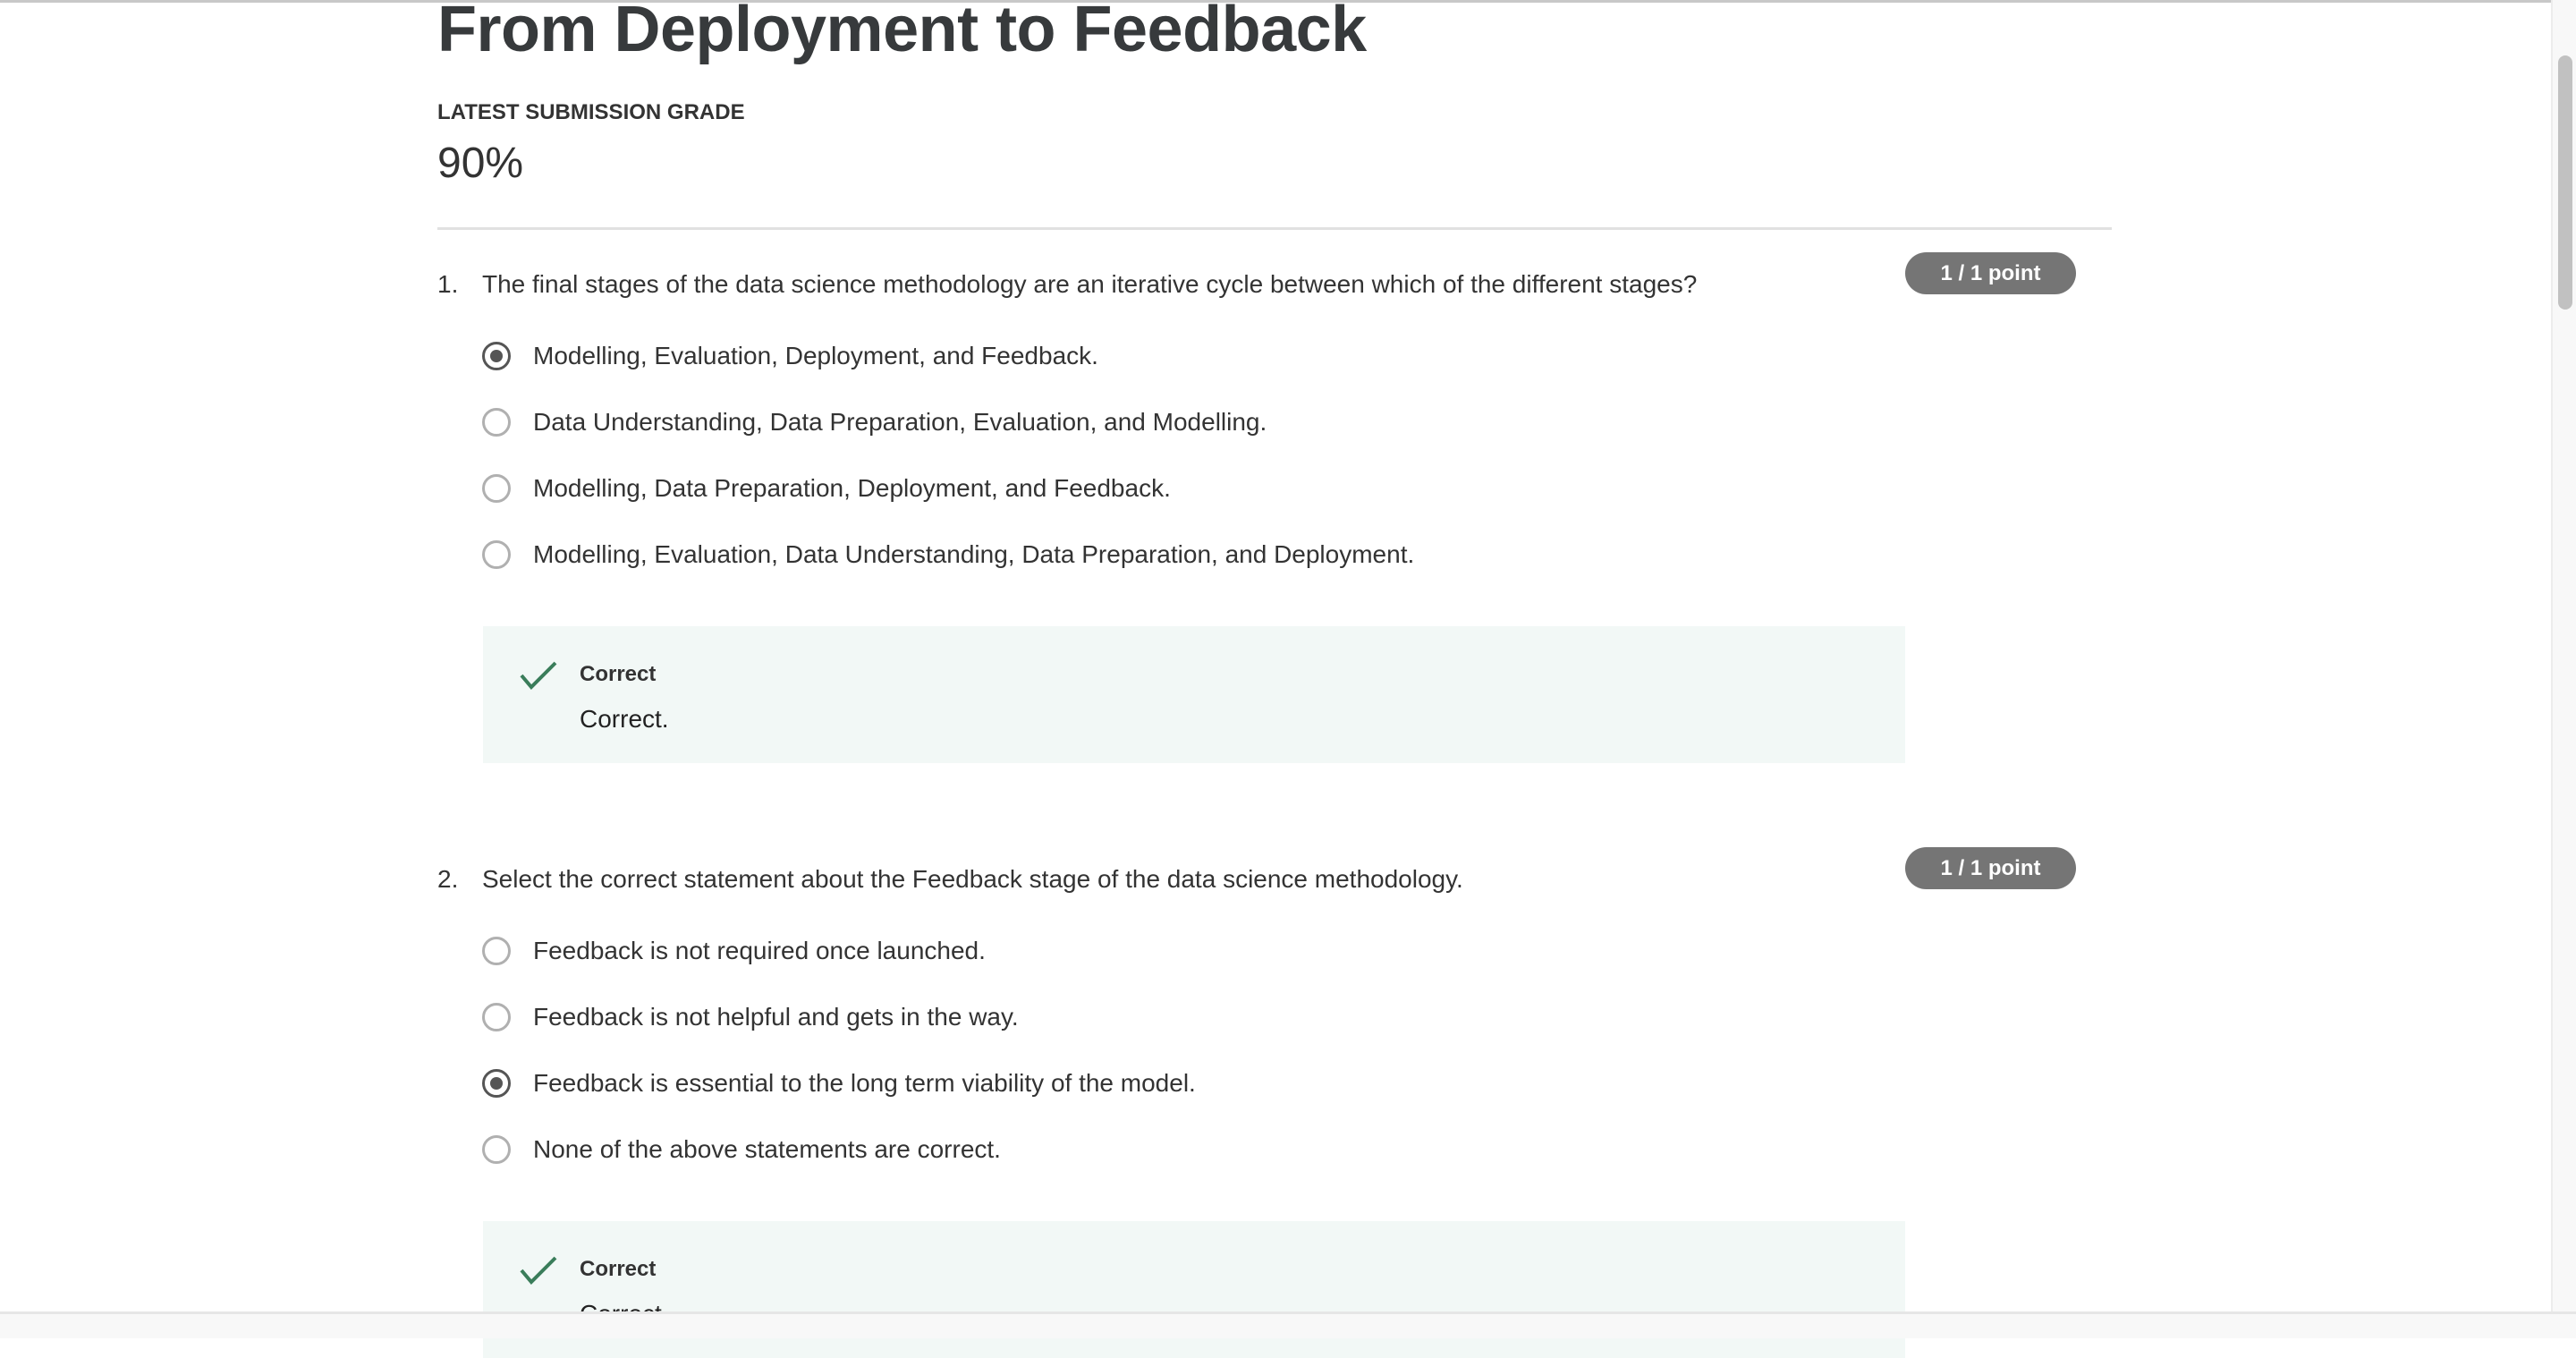 The width and height of the screenshot is (2576, 1358). Describe the element at coordinates (1274, 229) in the screenshot. I see `divider` at that location.